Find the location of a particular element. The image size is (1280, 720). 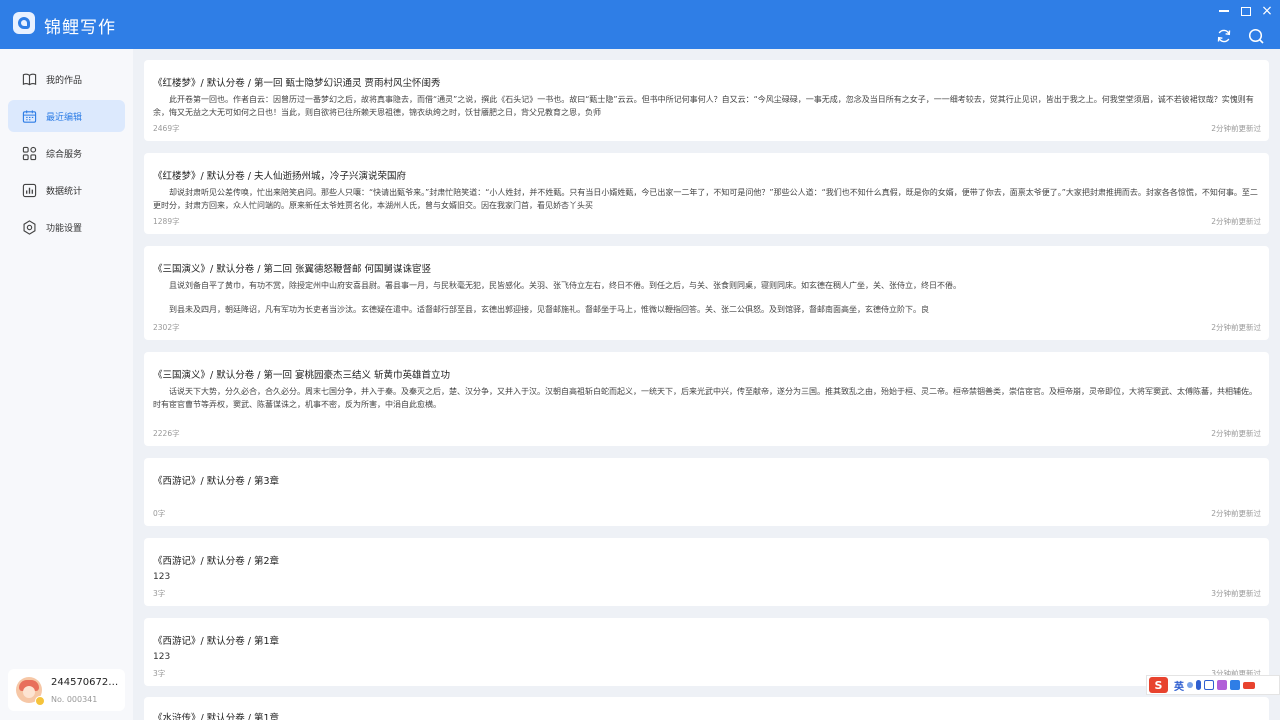

gear-icon is located at coordinates (29, 227).